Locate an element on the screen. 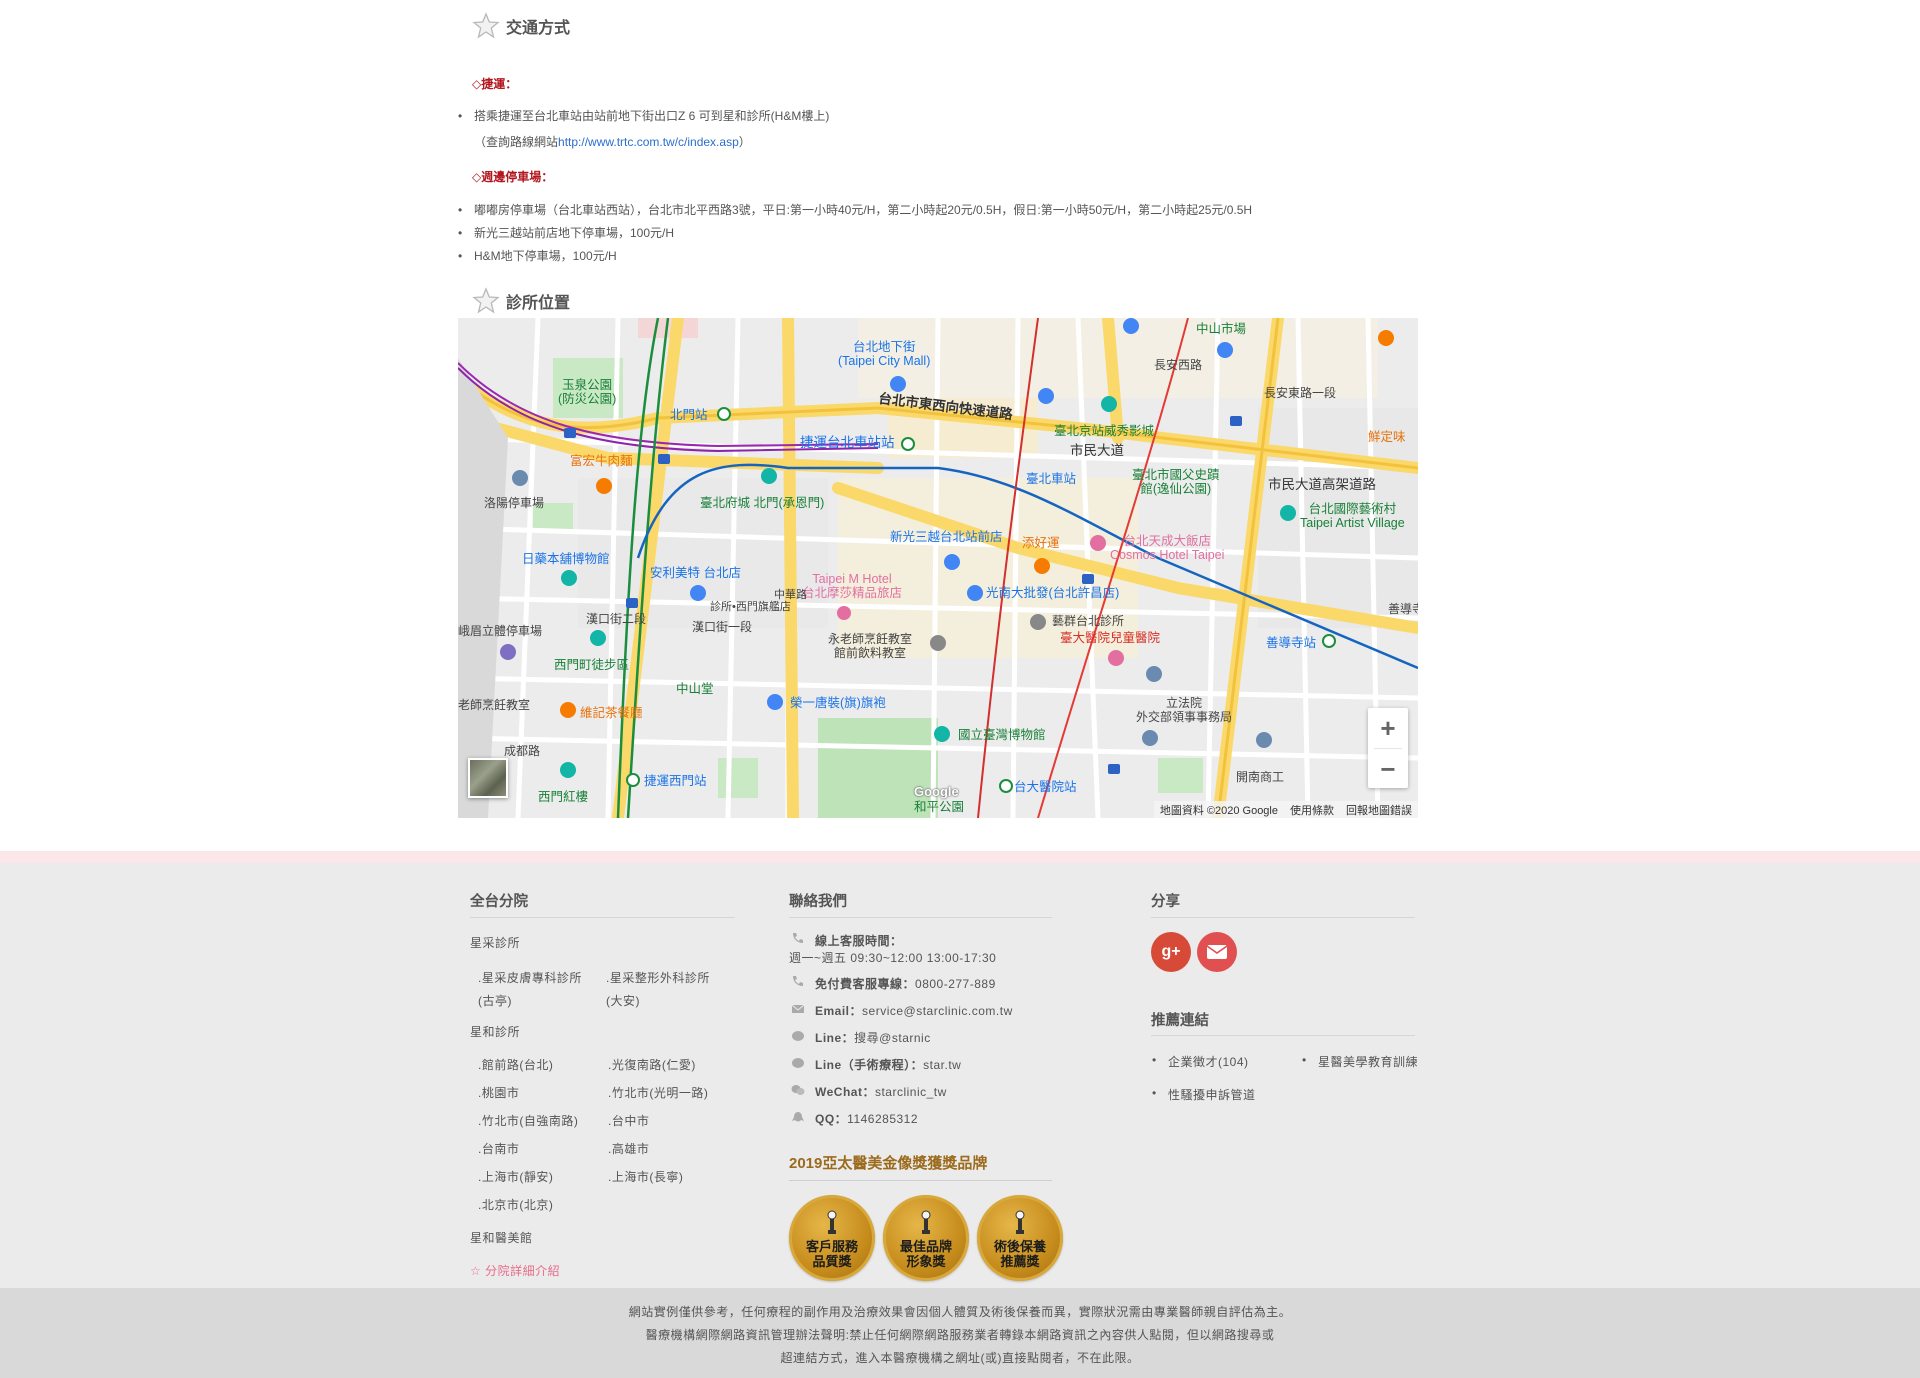 This screenshot has height=1378, width=1920. mrt-instruction: 搭乘捷運至台北車站由站前地下街出口Z 6 可到星和診所(H&M樓上) is located at coordinates (928, 116).